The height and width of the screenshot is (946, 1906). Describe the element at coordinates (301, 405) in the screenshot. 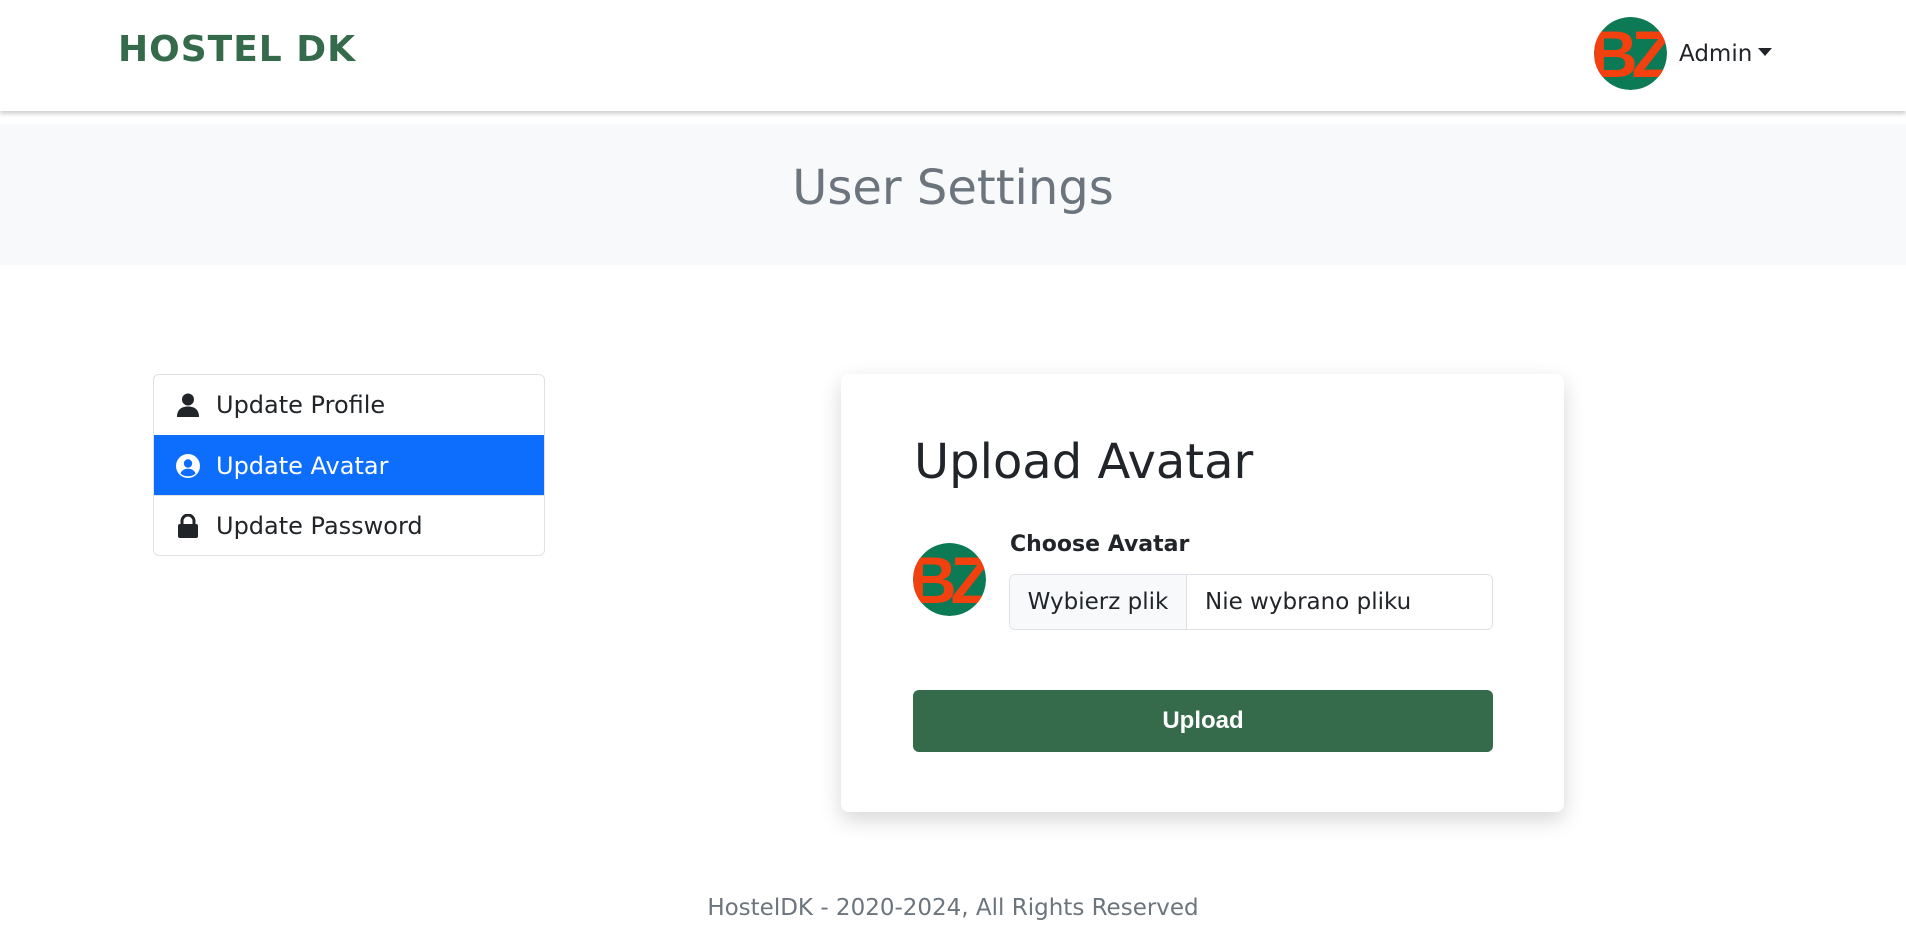

I see `sidebar-item-label: Update Profile` at that location.